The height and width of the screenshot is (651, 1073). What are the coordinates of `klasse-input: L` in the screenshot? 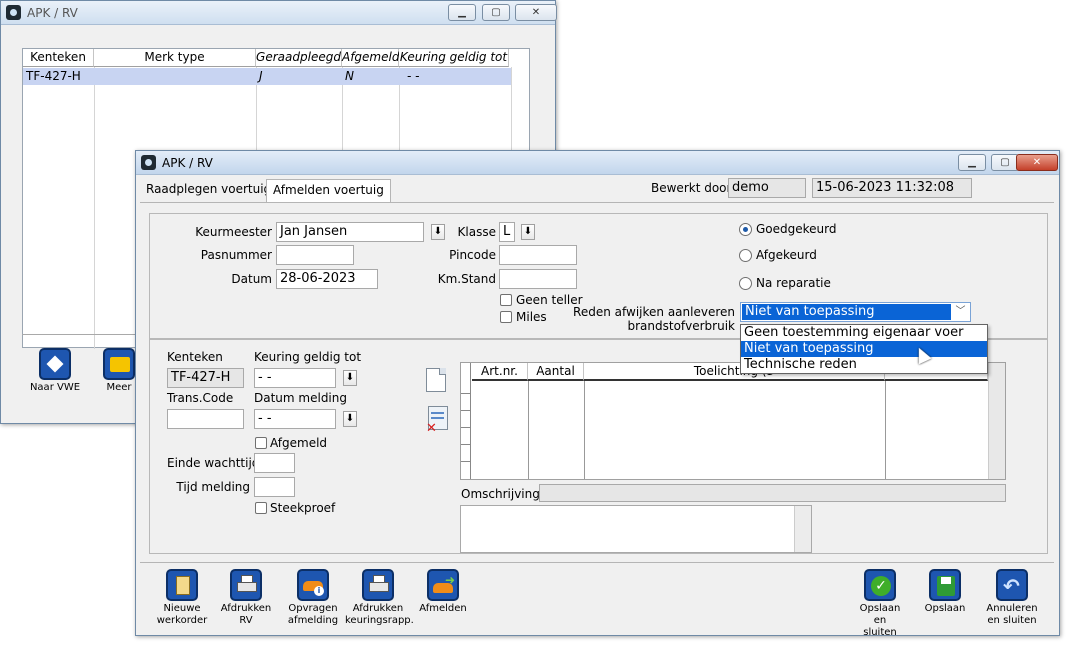 It's located at (507, 232).